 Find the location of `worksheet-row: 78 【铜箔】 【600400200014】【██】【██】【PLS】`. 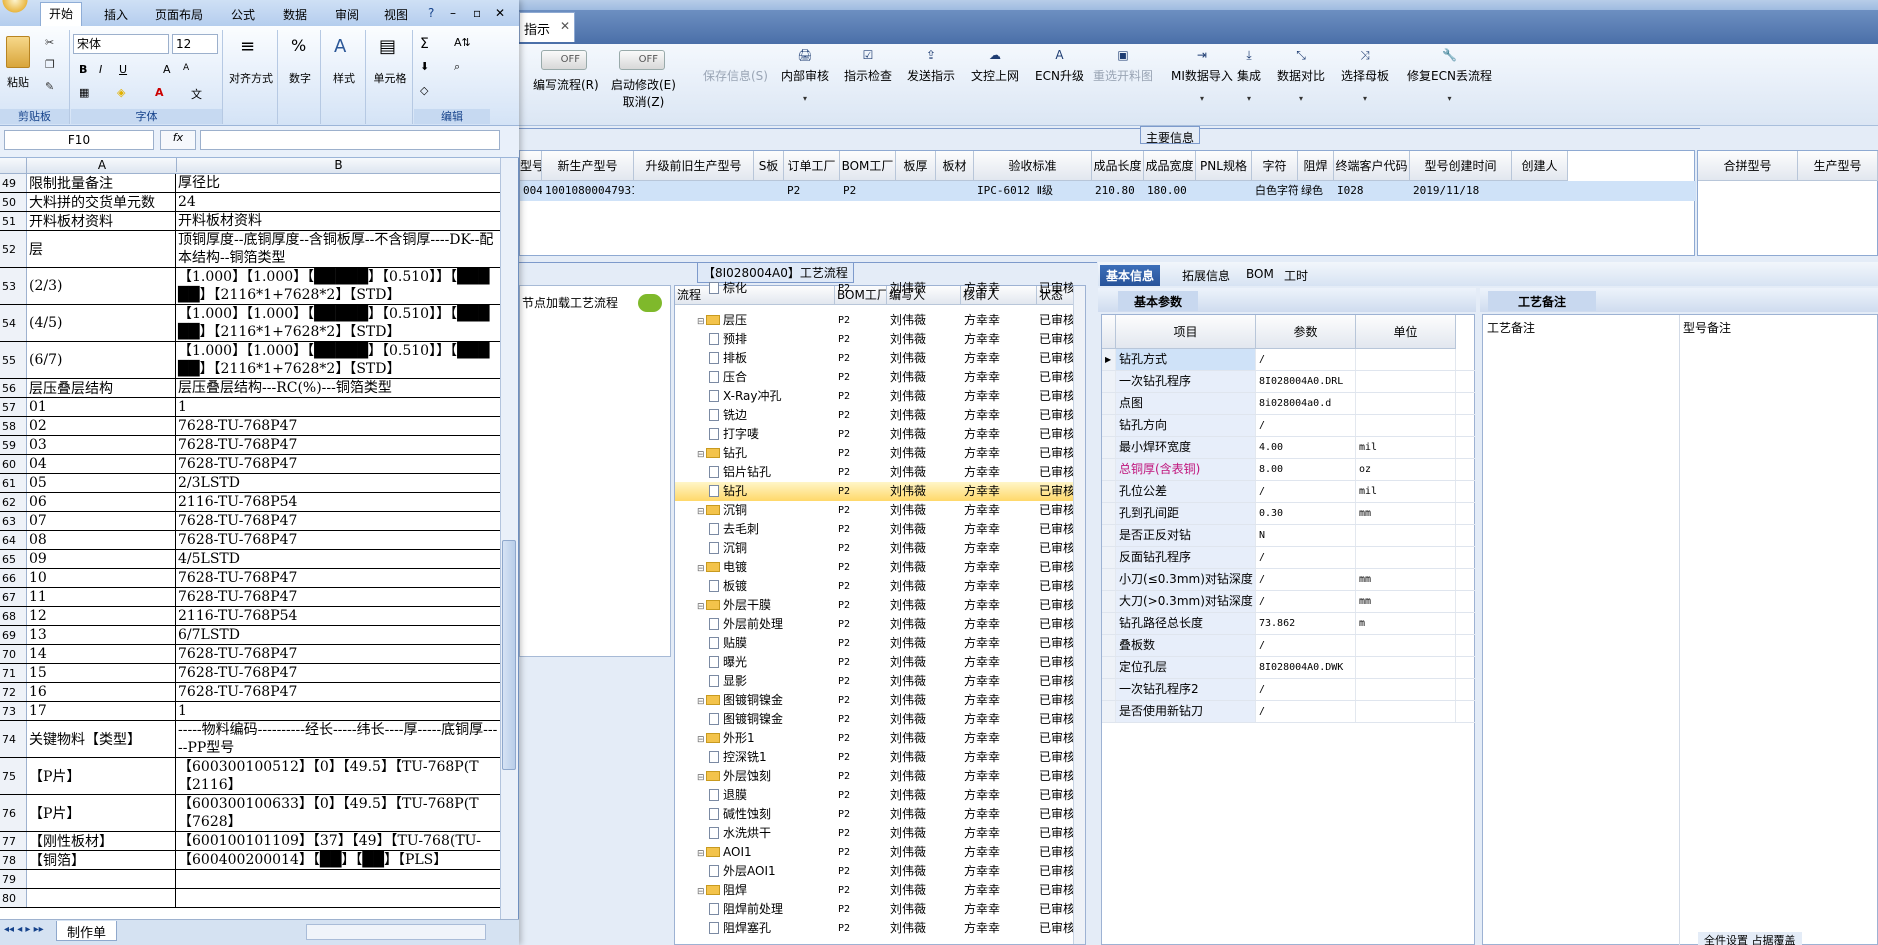

worksheet-row: 78 【铜箔】 【600400200014】【██】【██】【PLS】 is located at coordinates (250, 860).